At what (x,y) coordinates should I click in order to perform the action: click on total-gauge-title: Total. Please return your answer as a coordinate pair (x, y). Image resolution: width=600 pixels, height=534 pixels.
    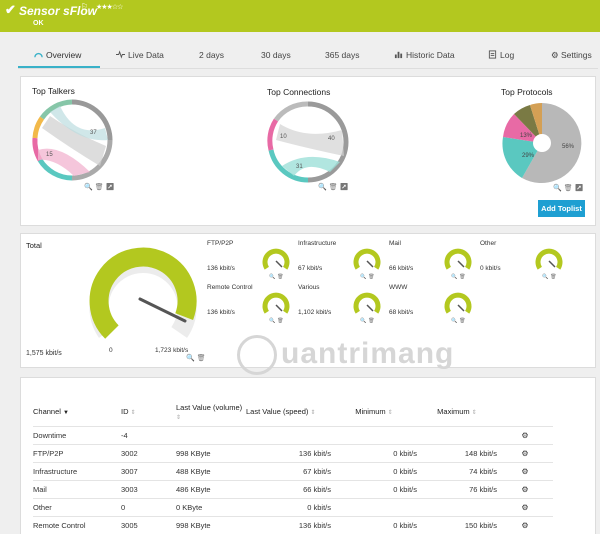
    Looking at the image, I should click on (34, 245).